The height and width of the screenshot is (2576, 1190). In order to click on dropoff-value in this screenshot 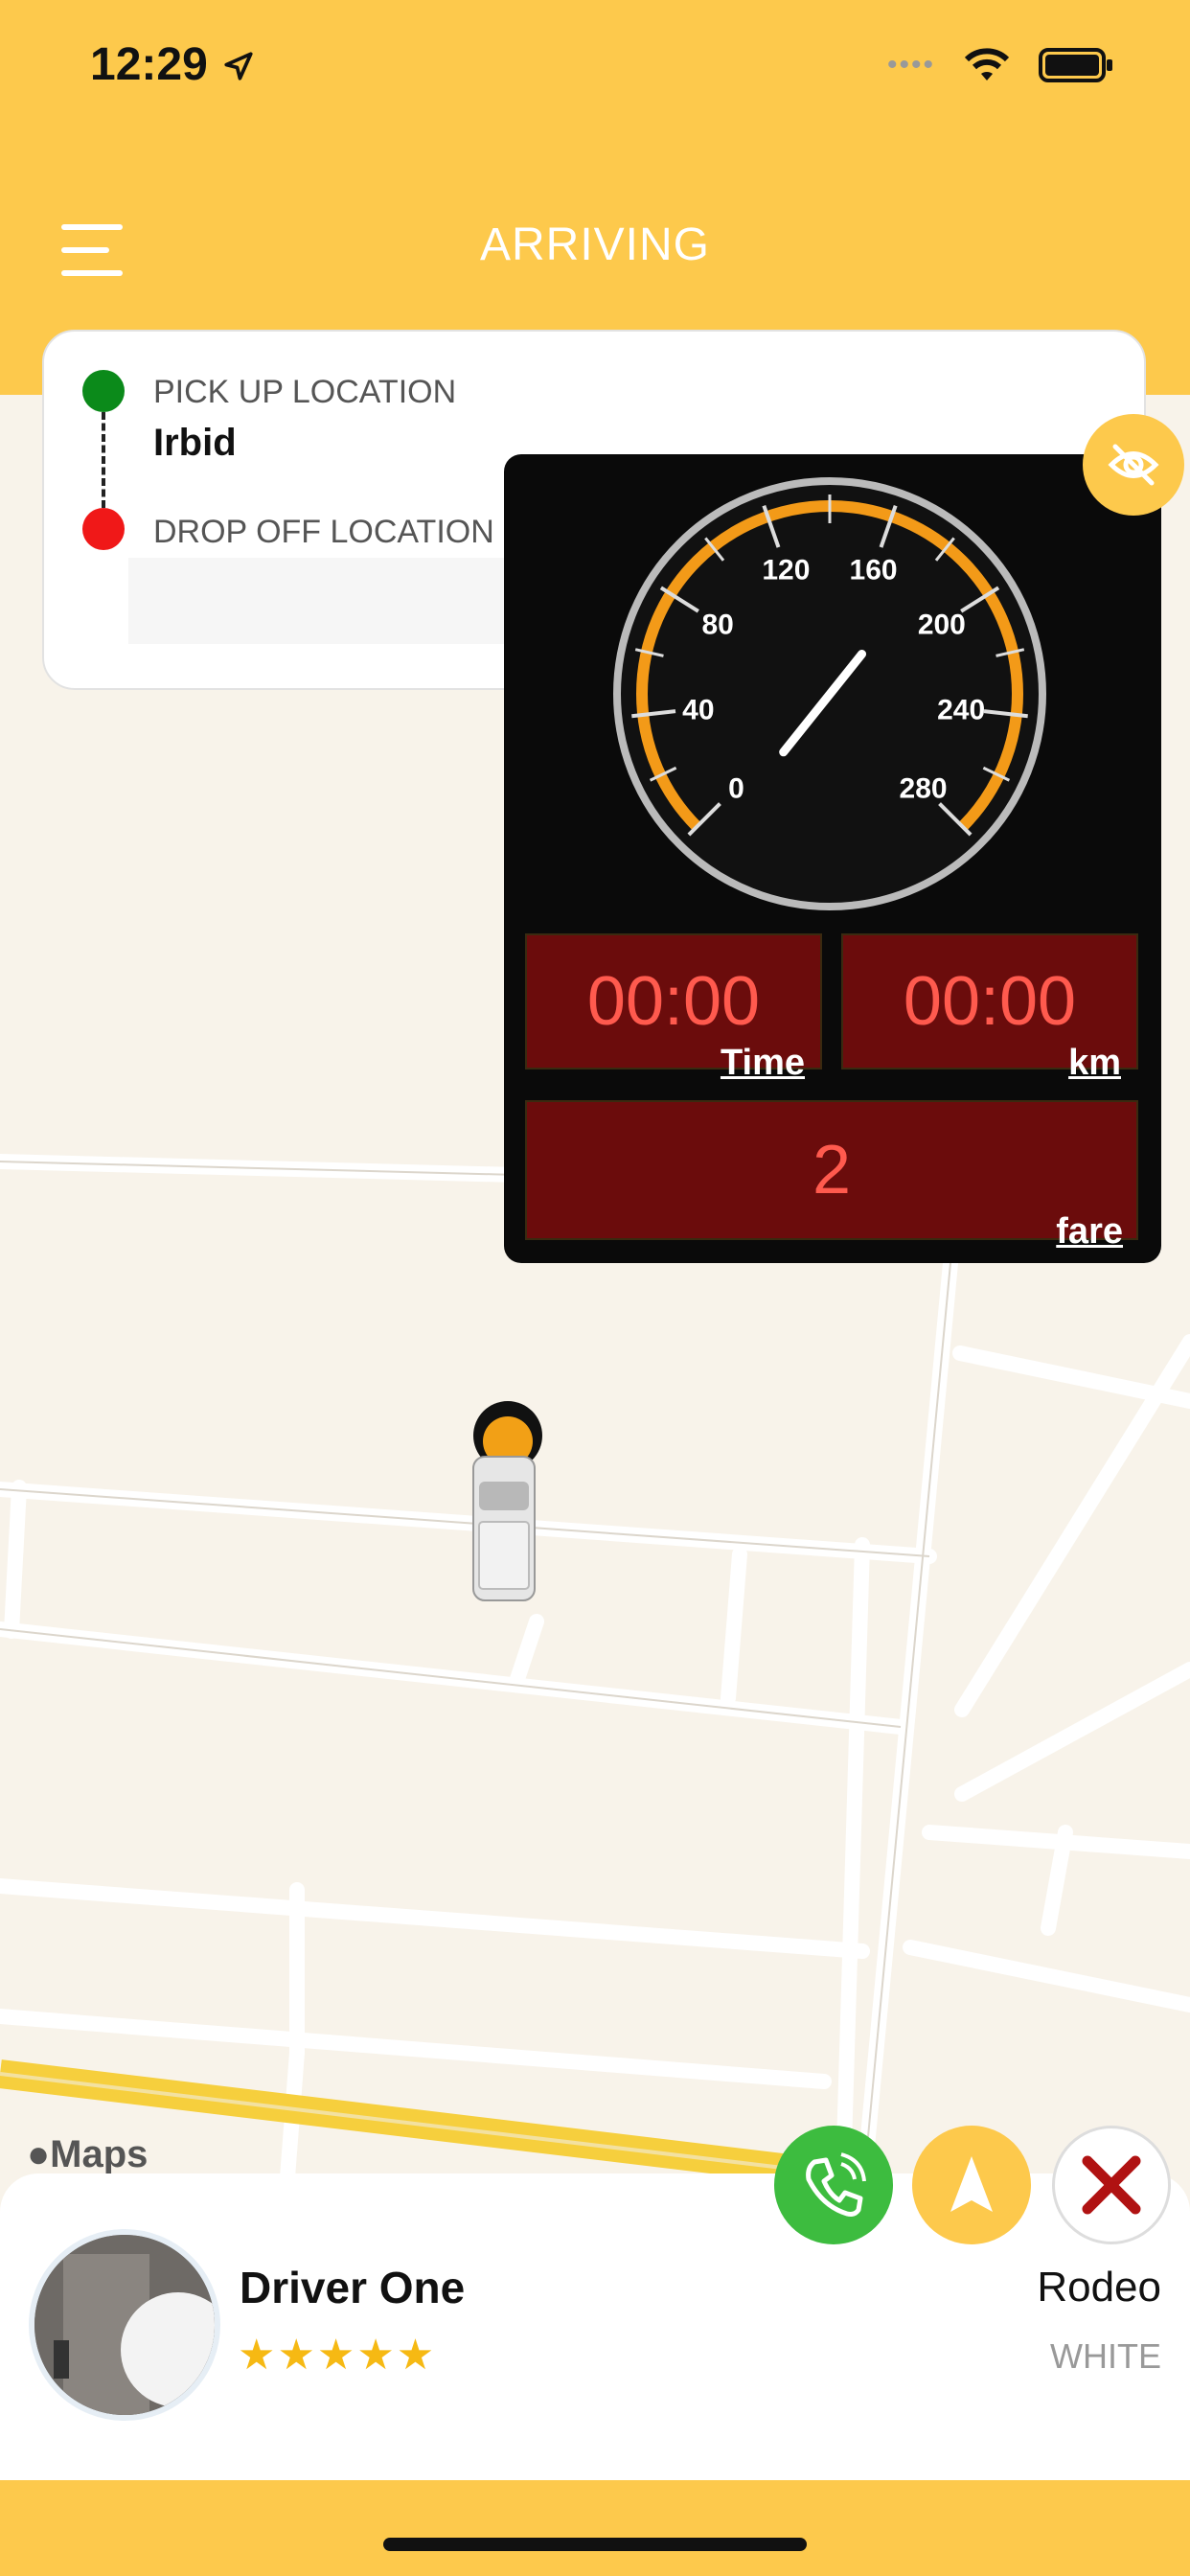, I will do `click(320, 601)`.